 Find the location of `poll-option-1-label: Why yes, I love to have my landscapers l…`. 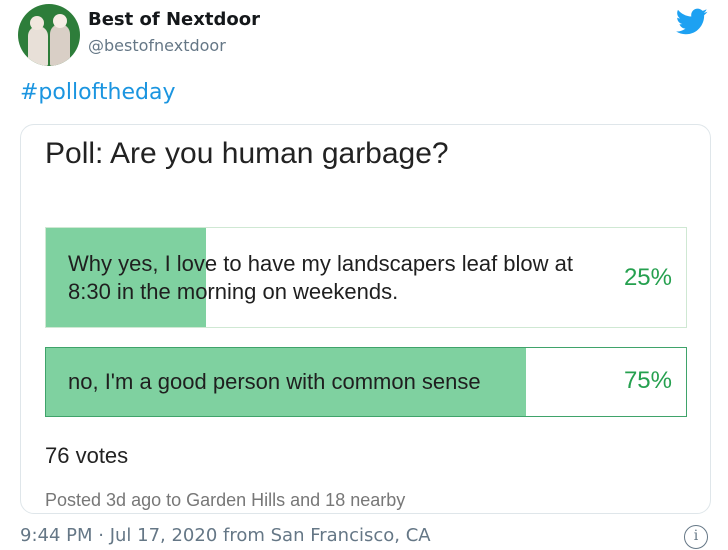

poll-option-1-label: Why yes, I love to have my landscapers l… is located at coordinates (321, 277).